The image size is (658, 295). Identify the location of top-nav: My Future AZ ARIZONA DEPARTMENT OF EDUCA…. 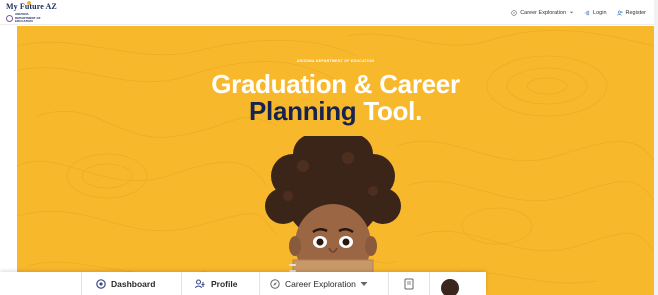
(327, 12).